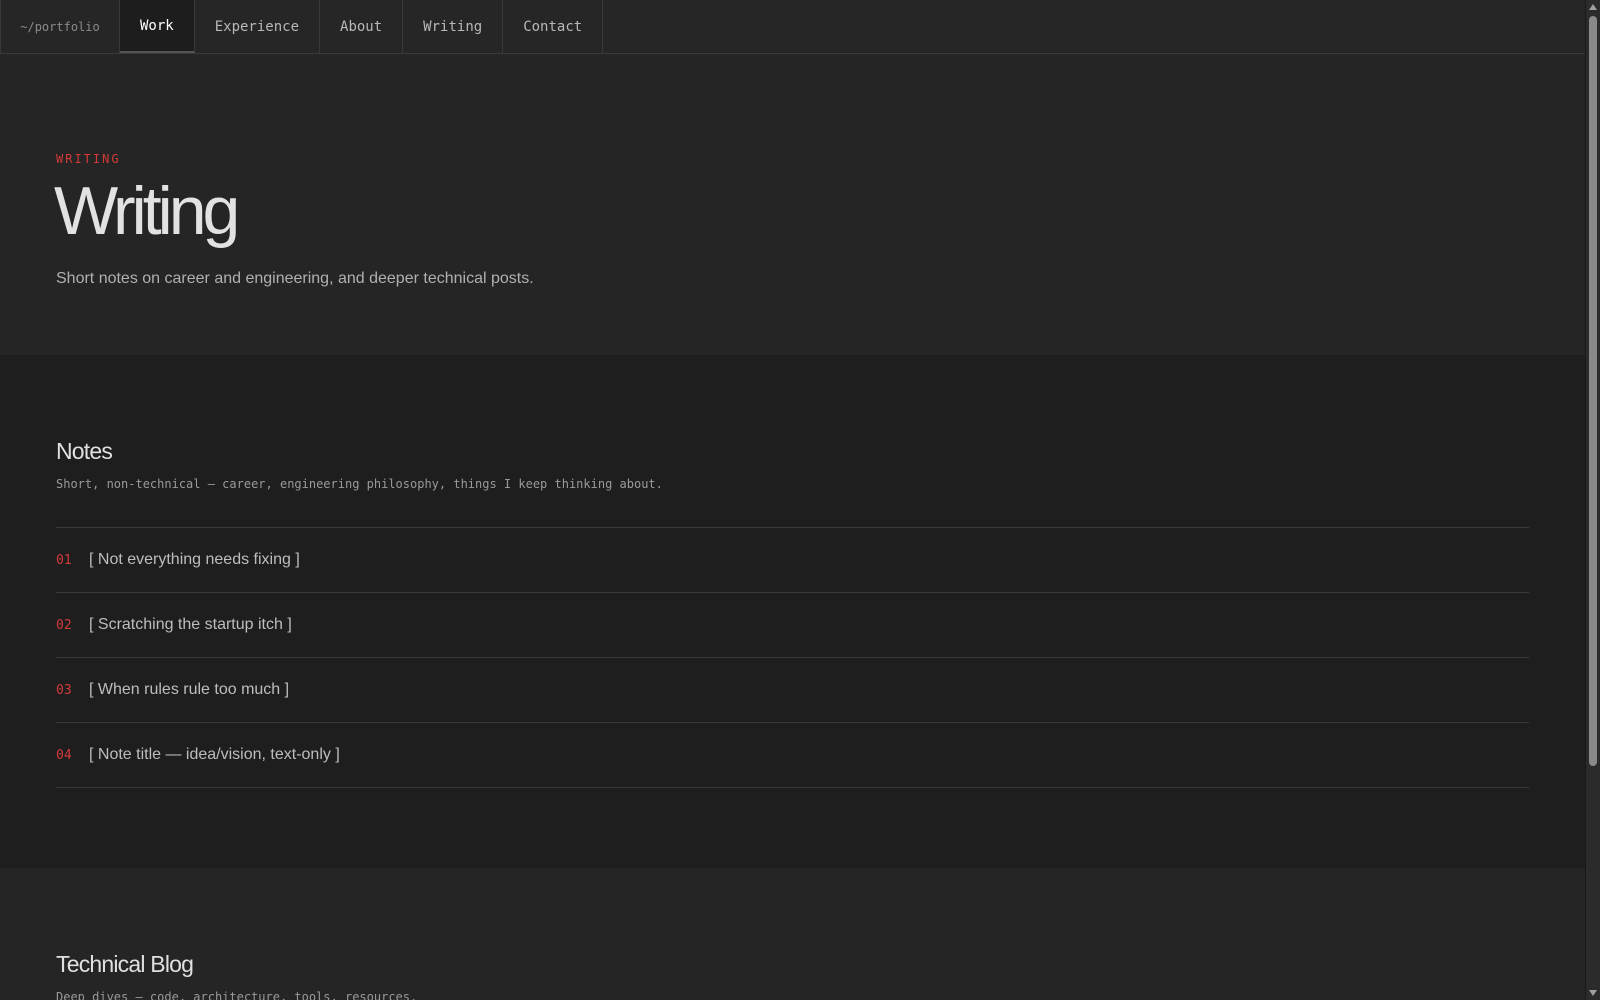 The image size is (1600, 1000). Describe the element at coordinates (1593, 993) in the screenshot. I see `scroll-down-arrow-icon` at that location.